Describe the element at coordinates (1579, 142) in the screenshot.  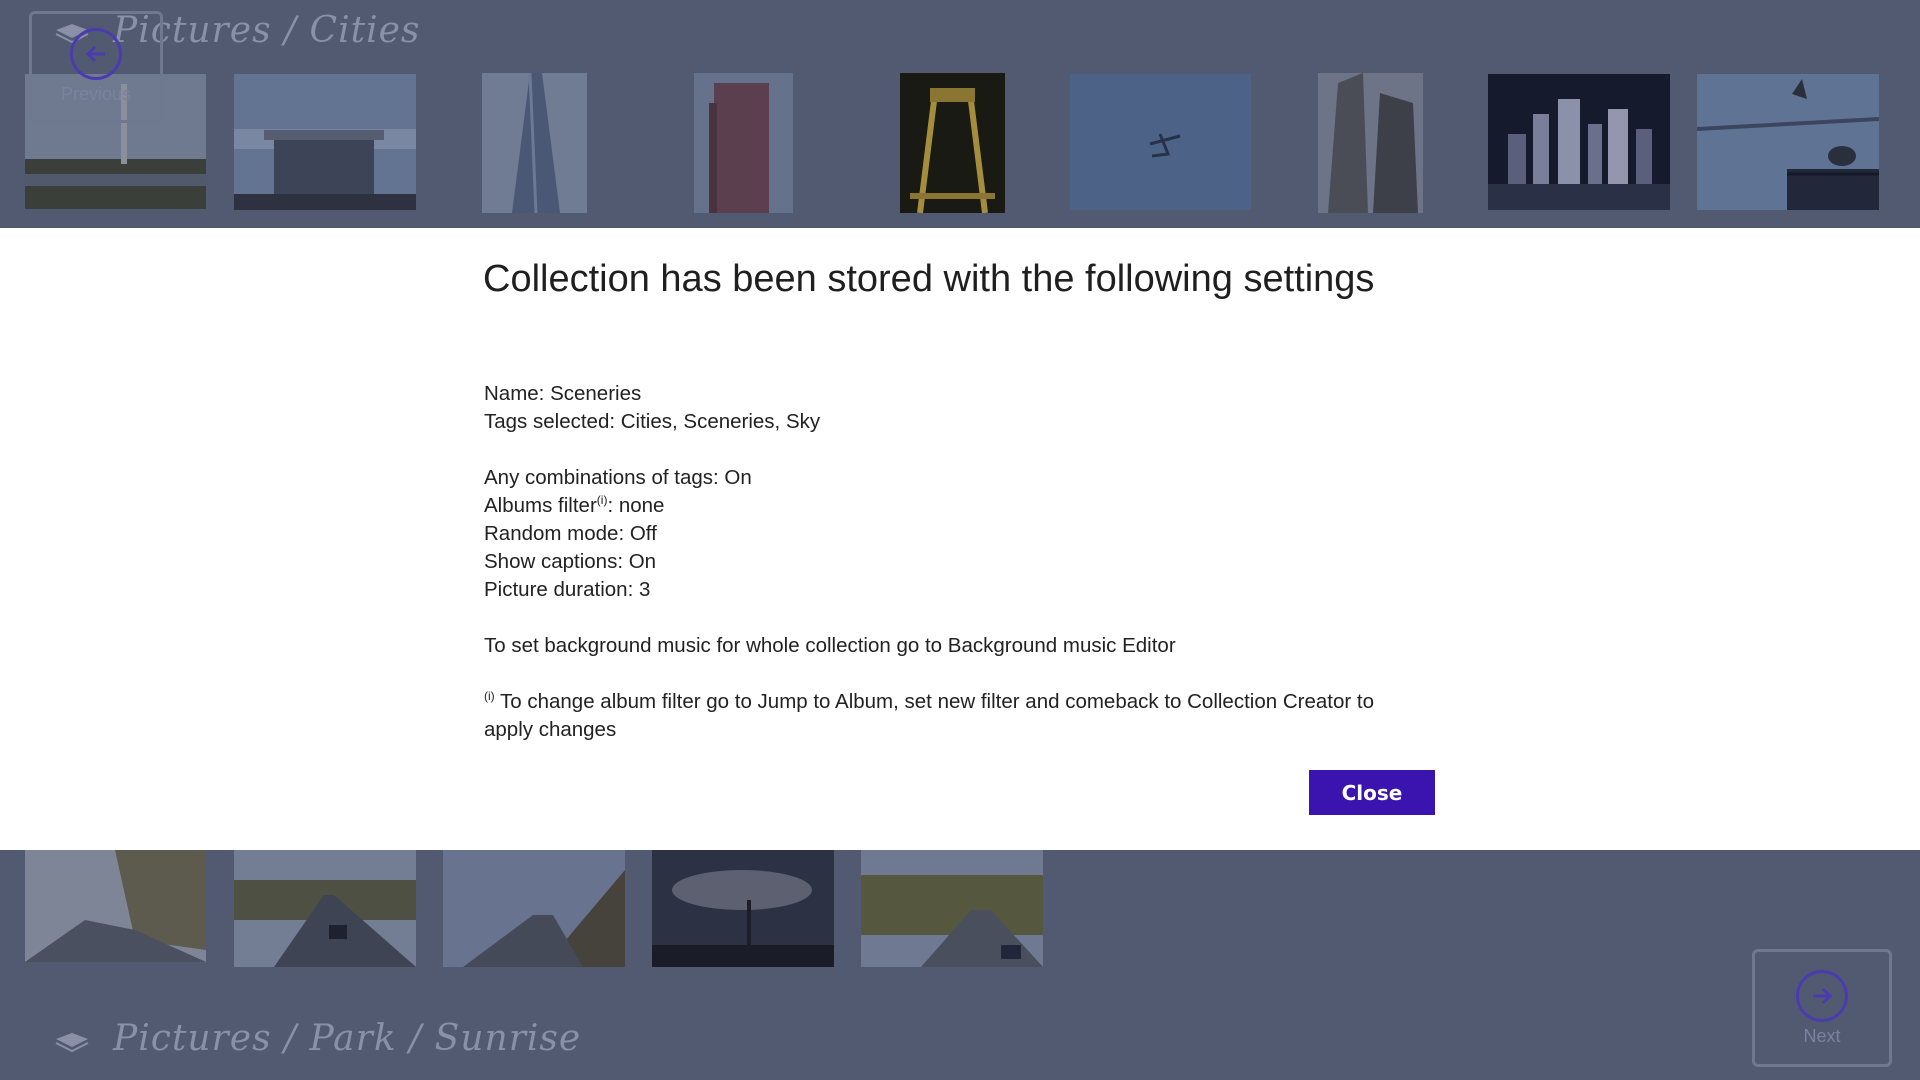
I see `thumbnail-hong-kong-night` at that location.